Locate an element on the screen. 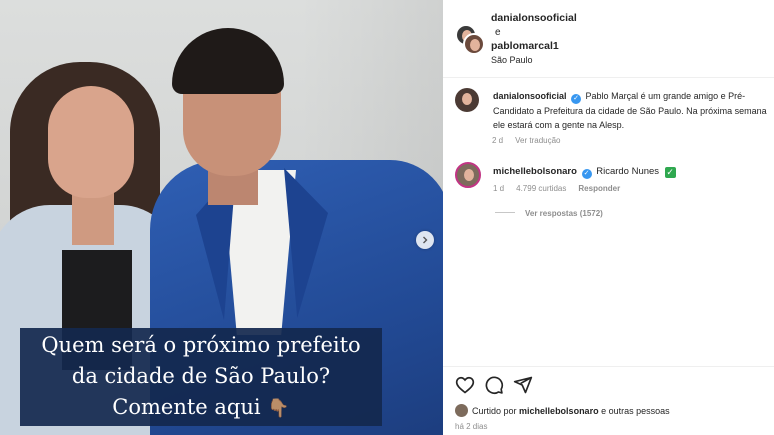  username-link: pablomarcal1 is located at coordinates (525, 46).